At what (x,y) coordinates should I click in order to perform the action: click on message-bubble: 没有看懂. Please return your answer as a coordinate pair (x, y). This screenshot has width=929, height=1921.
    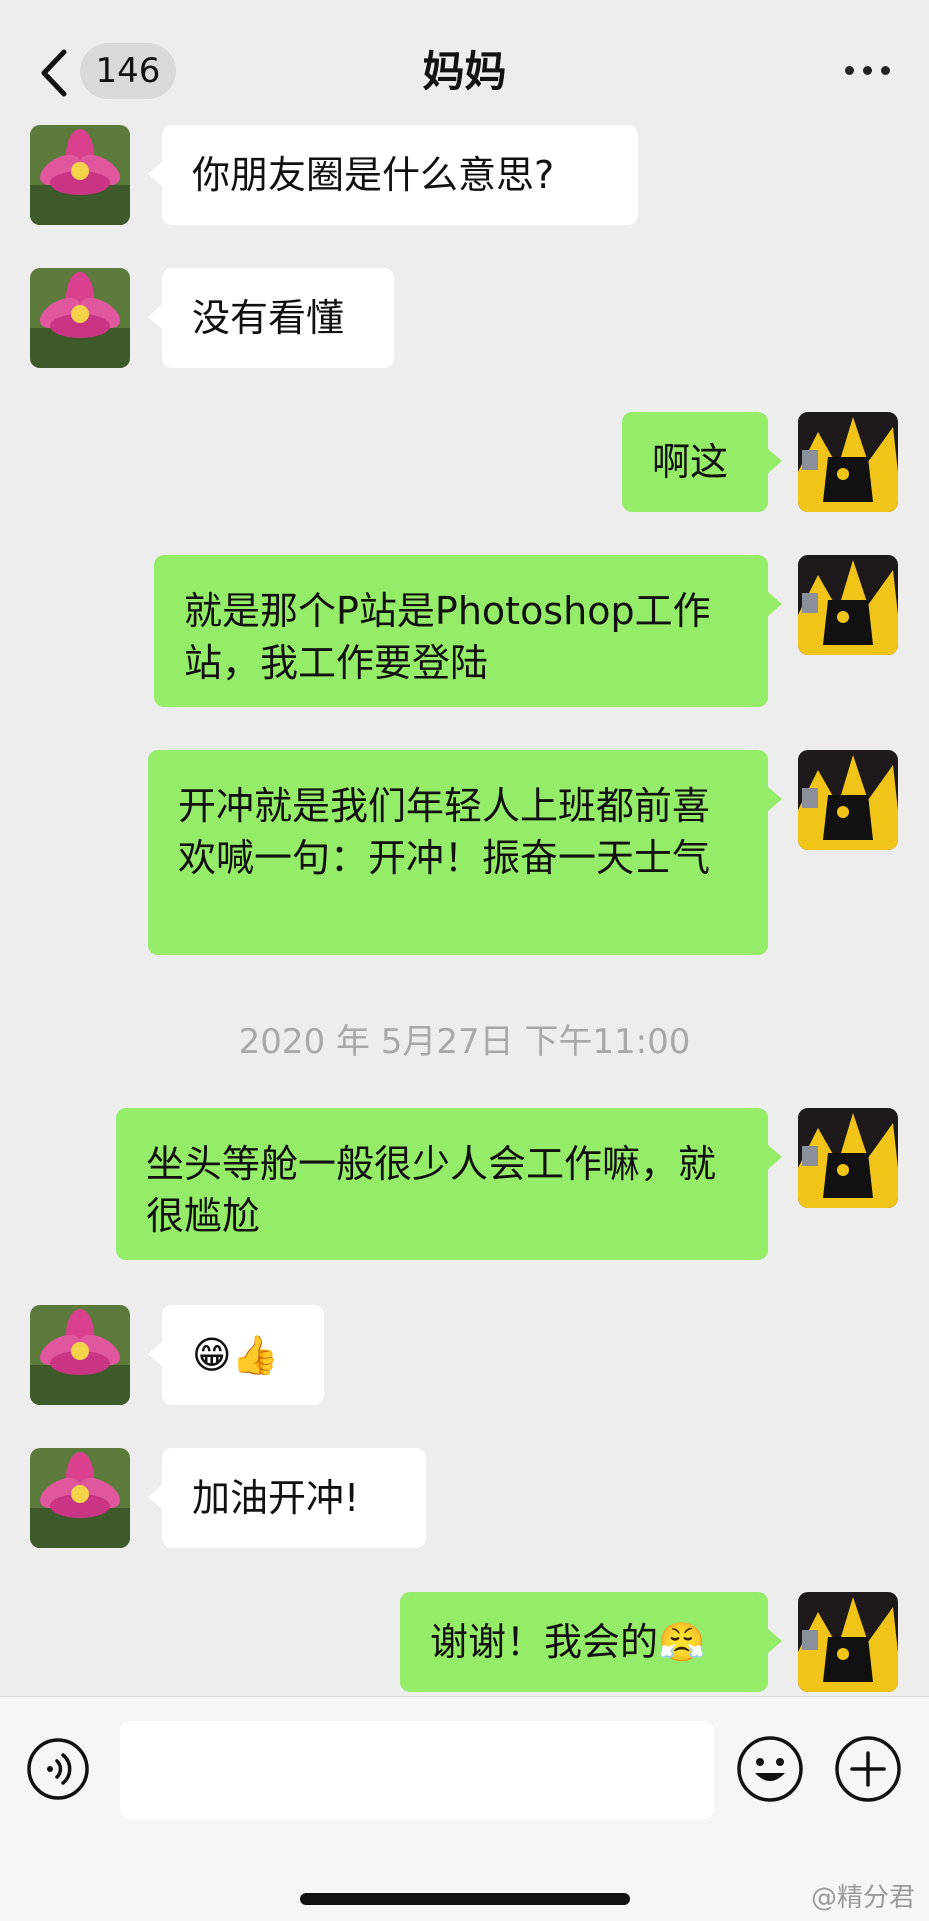
    Looking at the image, I should click on (271, 318).